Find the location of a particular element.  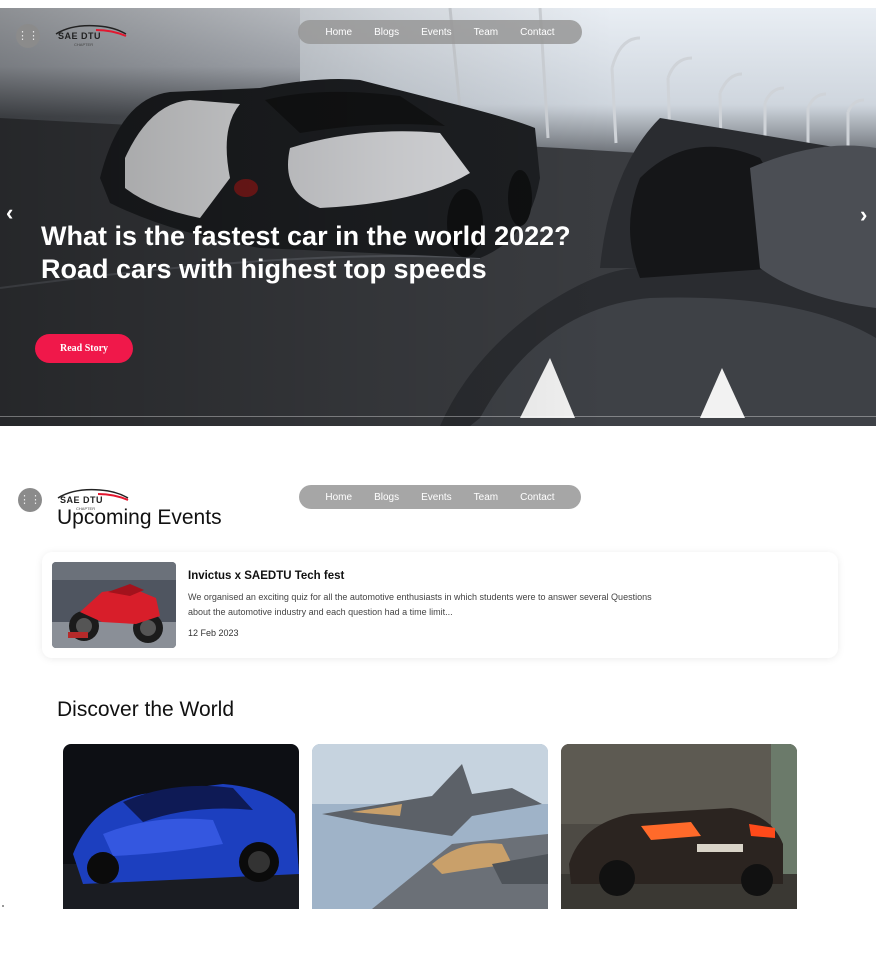

discover-image-hypercar is located at coordinates (181, 826).